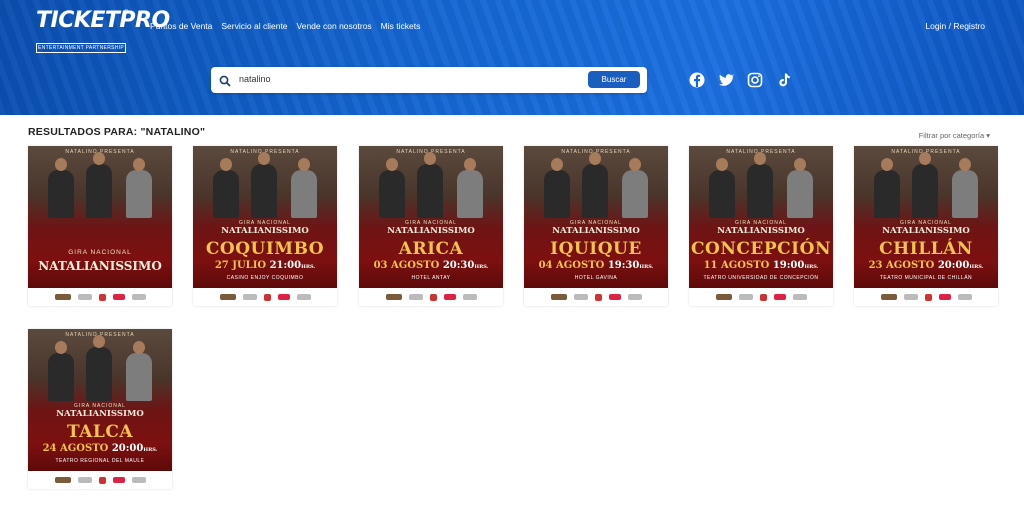 This screenshot has height=508, width=1024. I want to click on ticketpro-logo: TICKETPRO ® ENTERTAINMENT PARTNERSHIP, so click(103, 31).